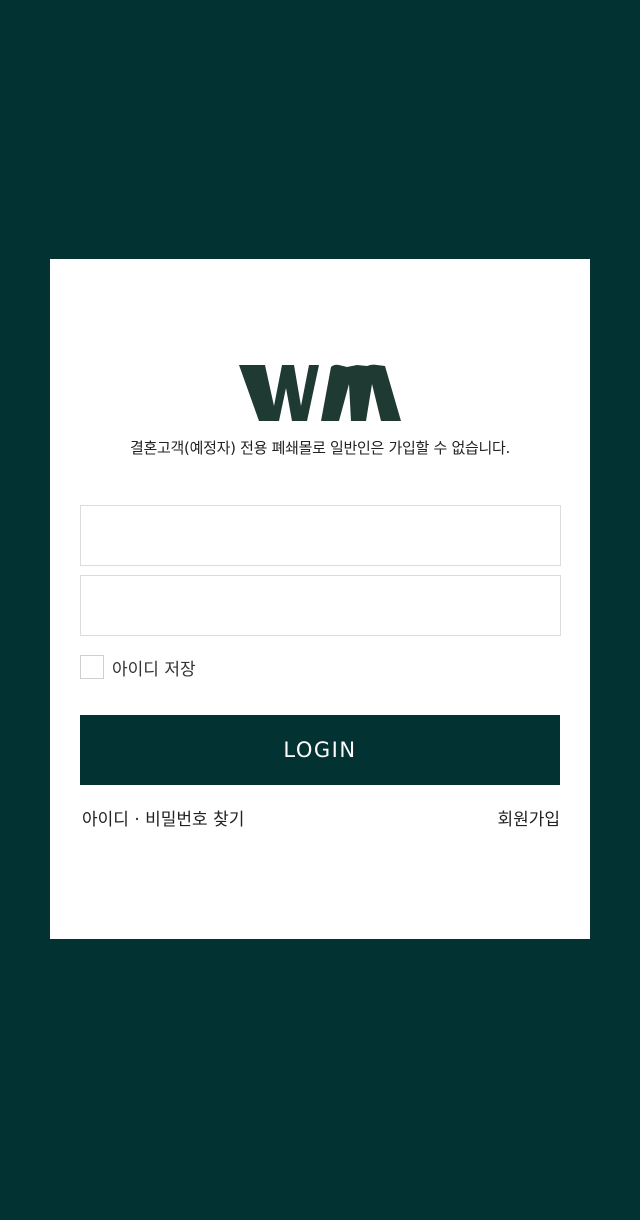  Describe the element at coordinates (154, 669) in the screenshot. I see `save-id-label: 아이디 저장` at that location.